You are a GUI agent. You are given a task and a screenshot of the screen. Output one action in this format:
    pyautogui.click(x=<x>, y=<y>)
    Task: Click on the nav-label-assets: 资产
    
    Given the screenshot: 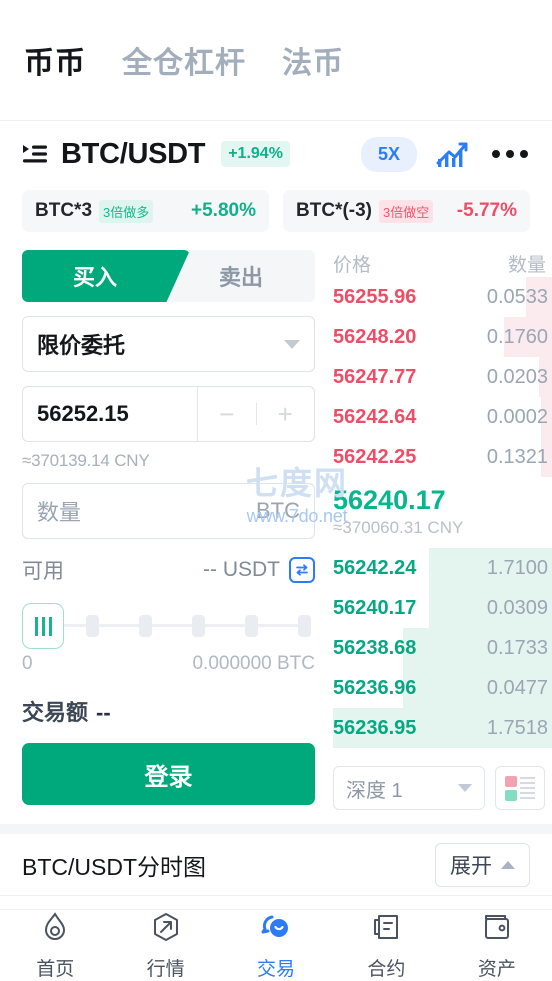 What is the action you would take?
    pyautogui.click(x=496, y=969)
    